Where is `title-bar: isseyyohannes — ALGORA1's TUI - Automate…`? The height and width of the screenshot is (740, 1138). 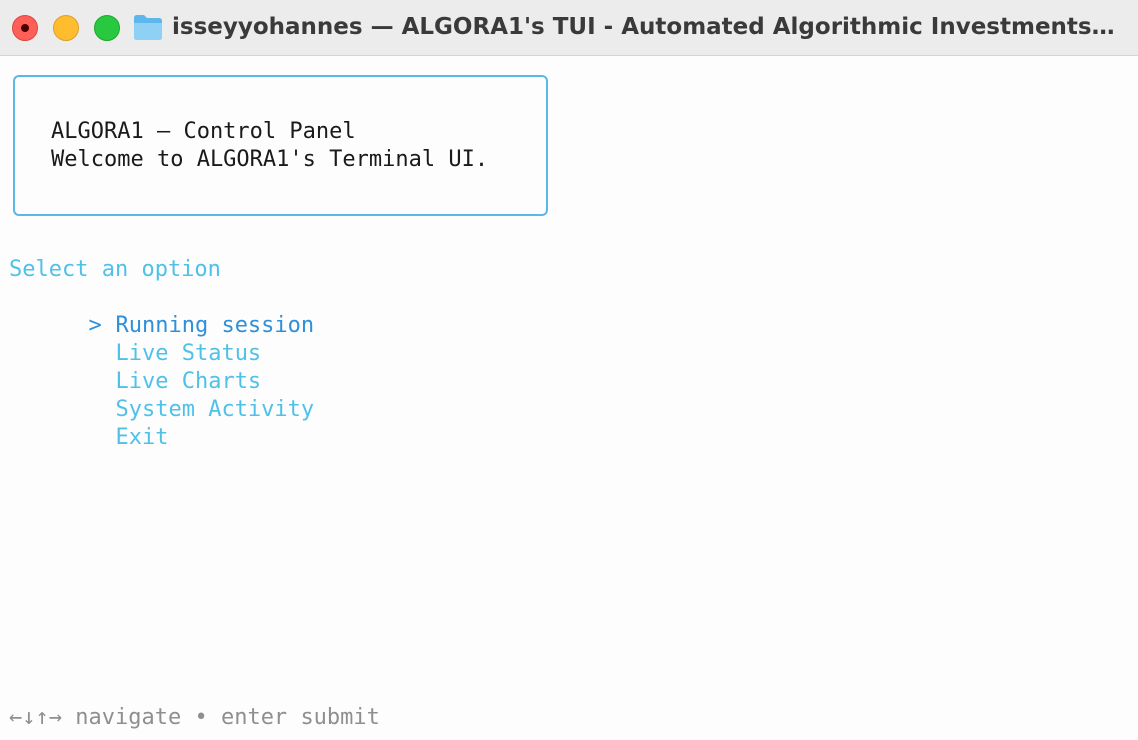
title-bar: isseyyohannes — ALGORA1's TUI - Automate… is located at coordinates (569, 28).